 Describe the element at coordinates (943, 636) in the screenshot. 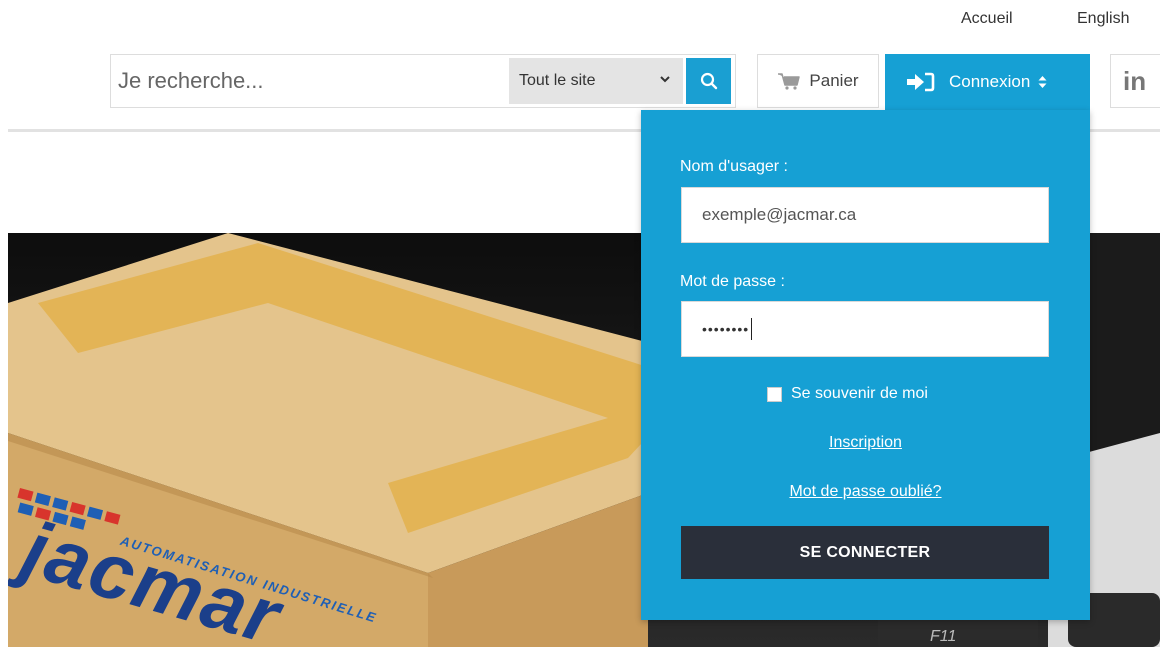

I see `keyboard-key-label: F11` at that location.